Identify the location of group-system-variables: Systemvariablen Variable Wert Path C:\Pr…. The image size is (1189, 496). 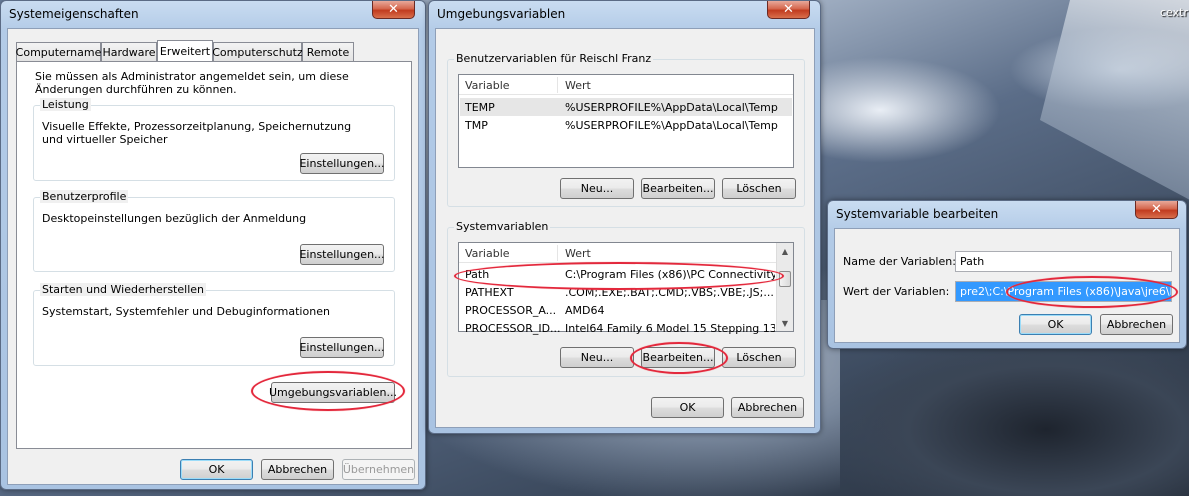
(626, 298).